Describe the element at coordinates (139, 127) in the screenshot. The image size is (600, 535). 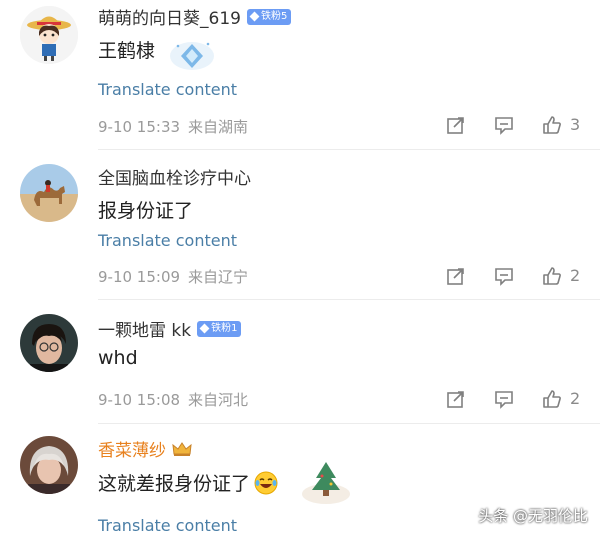
I see `timestamp: 9-10 15:33` at that location.